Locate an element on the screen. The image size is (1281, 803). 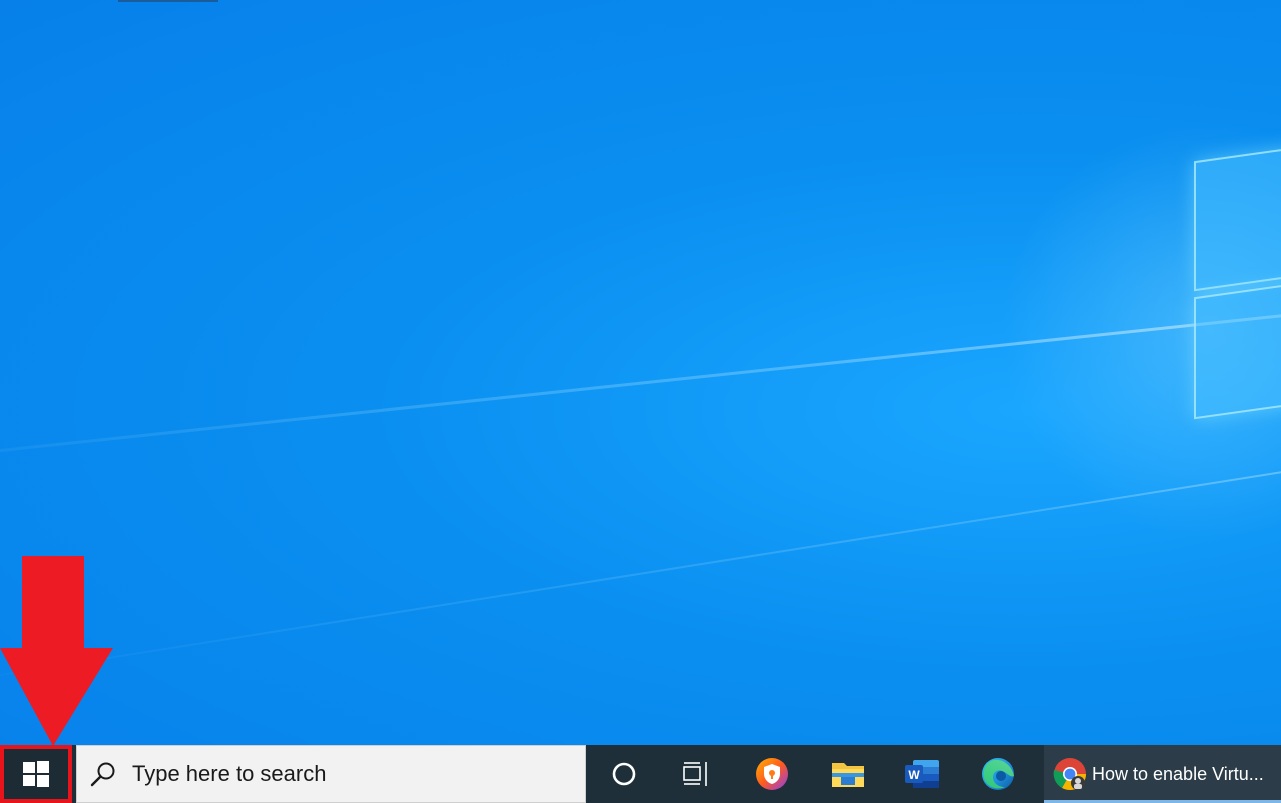
windows-start-icon is located at coordinates (36, 774).